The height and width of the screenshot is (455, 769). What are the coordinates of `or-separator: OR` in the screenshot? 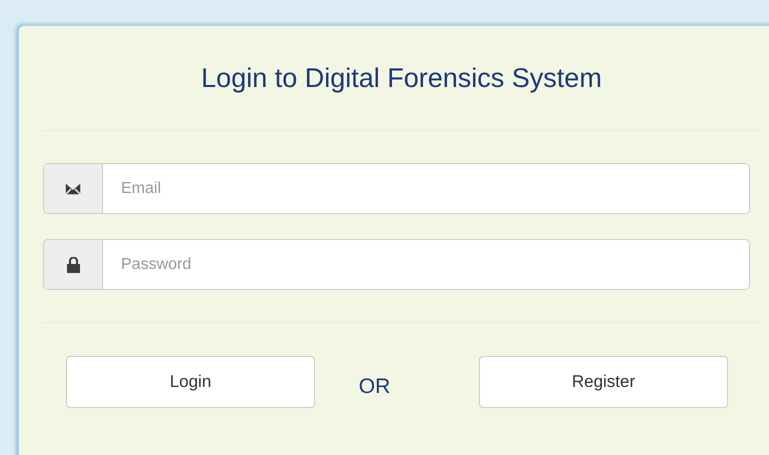 It's located at (375, 386).